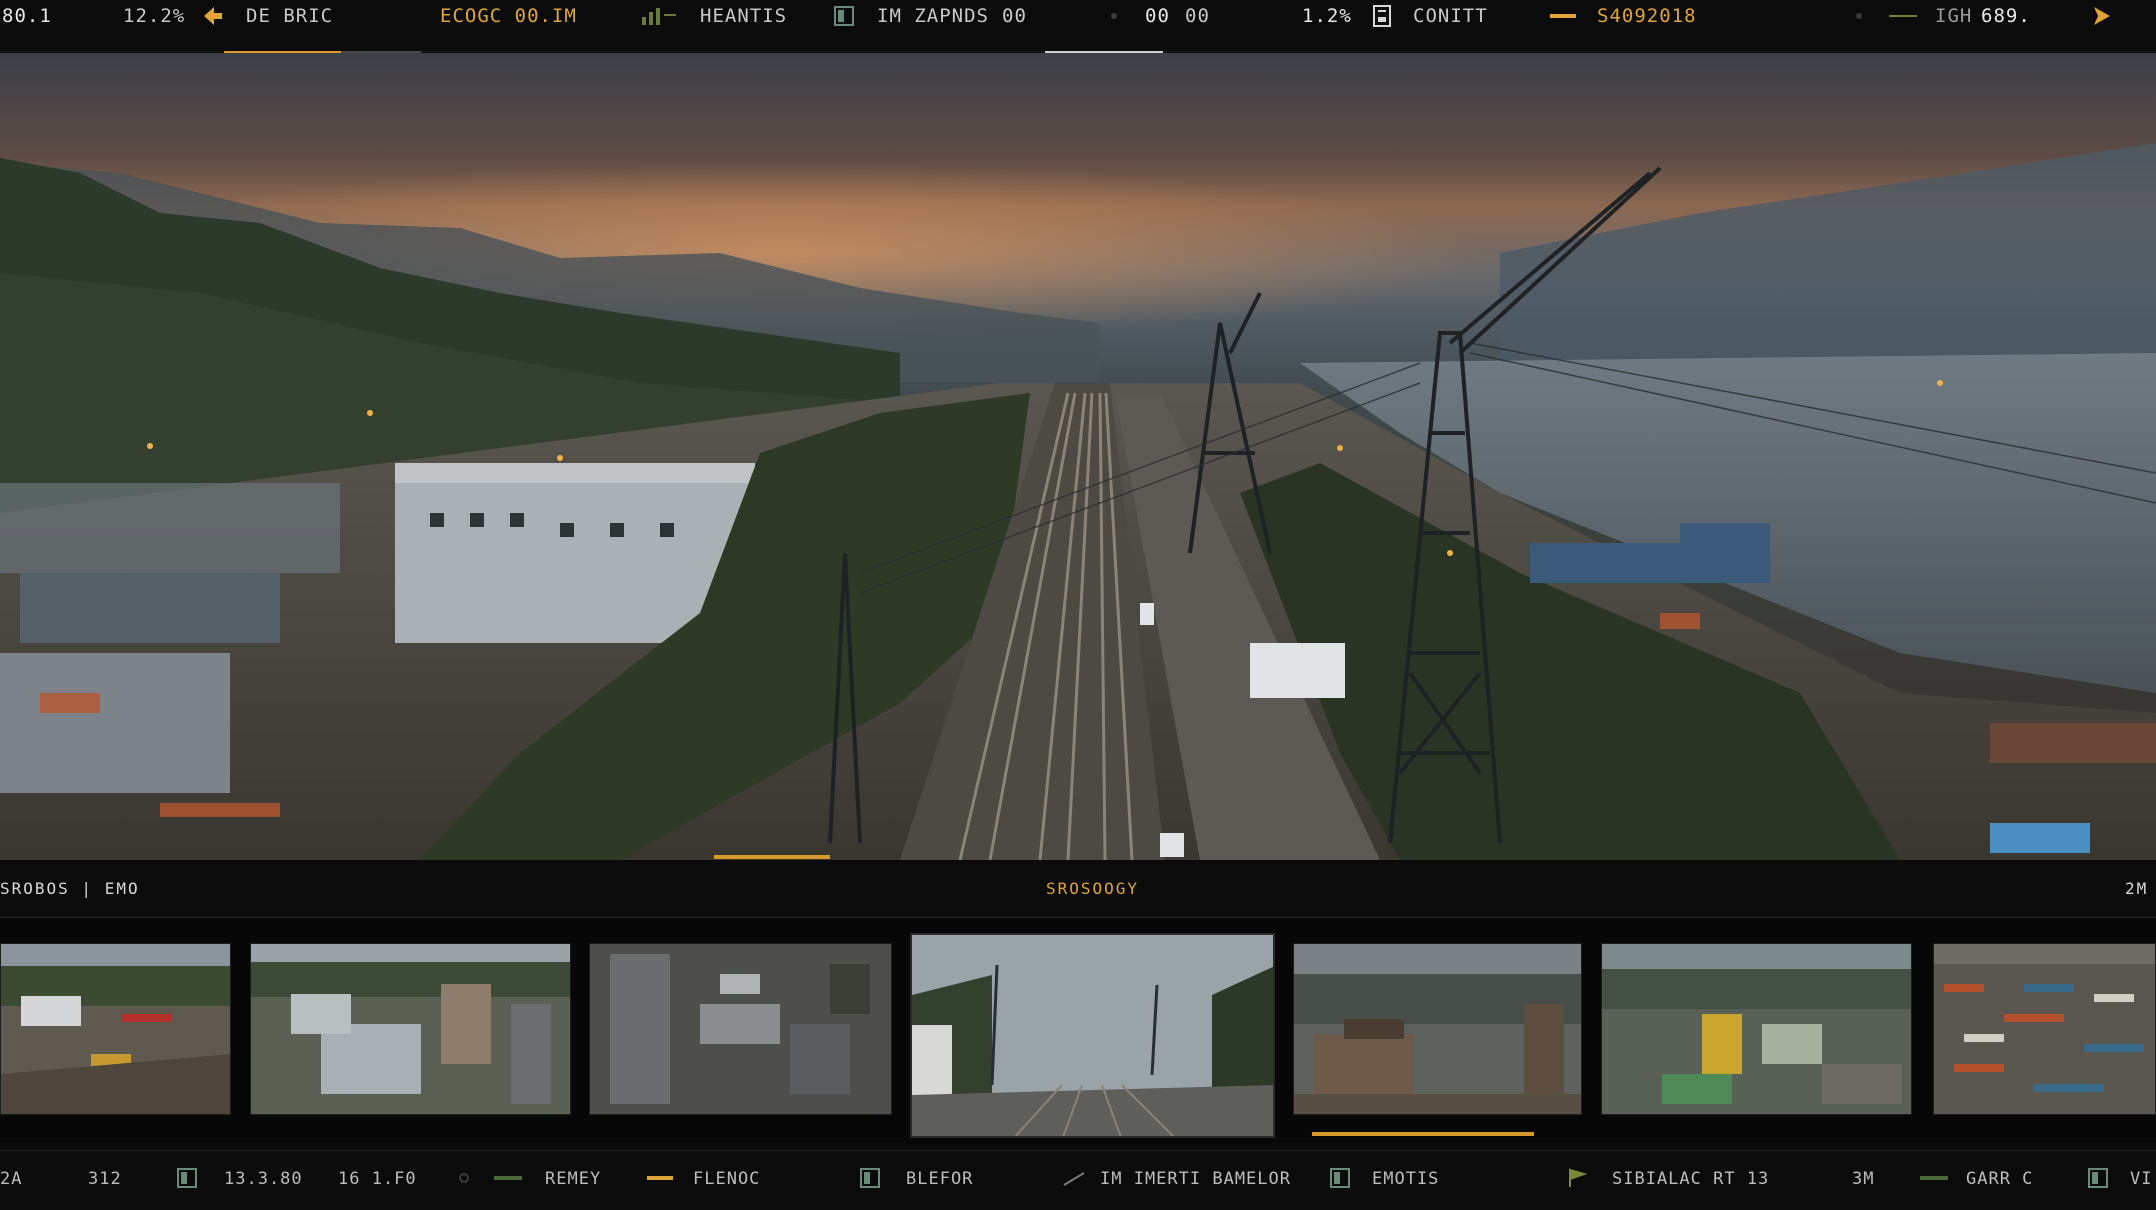 The height and width of the screenshot is (1210, 2156). Describe the element at coordinates (1756, 1029) in the screenshot. I see `thumbnail-shipyard-cranes` at that location.